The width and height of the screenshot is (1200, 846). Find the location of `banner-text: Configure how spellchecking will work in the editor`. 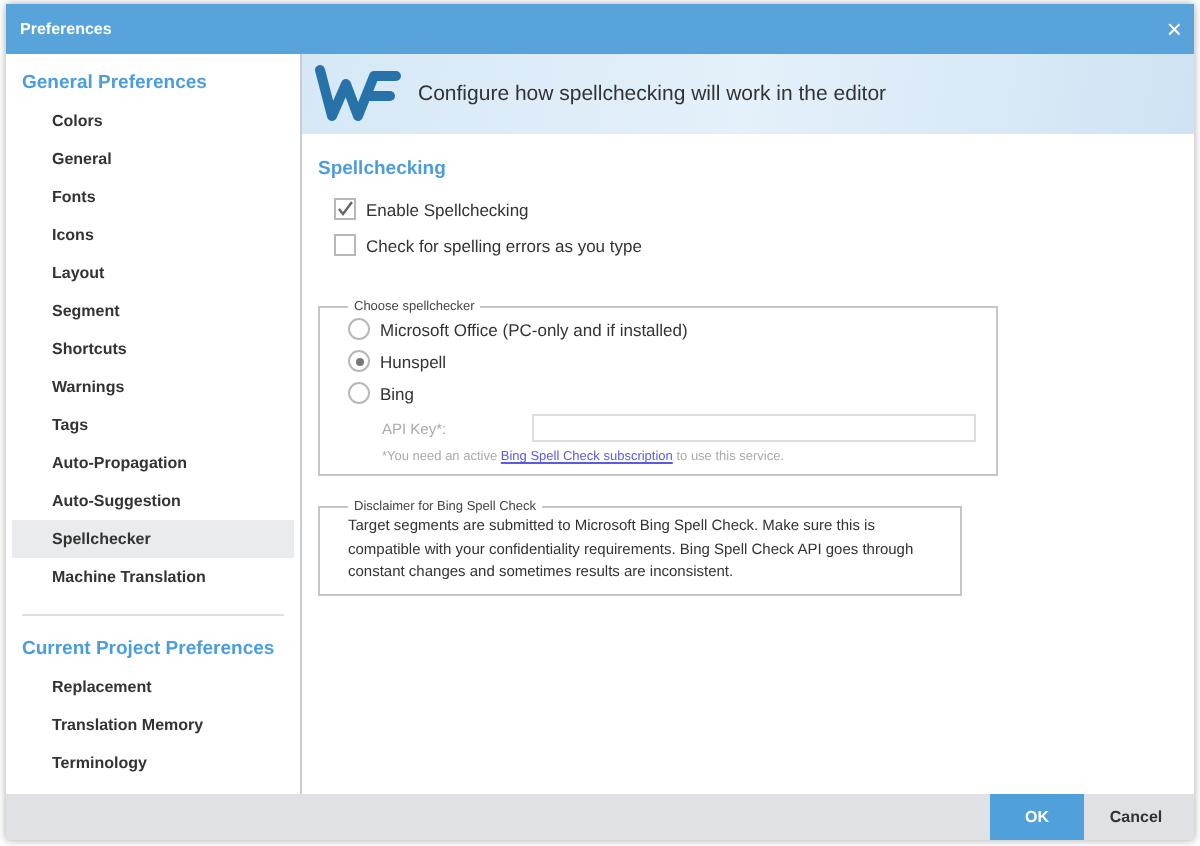

banner-text: Configure how spellchecking will work in the editor is located at coordinates (652, 94).